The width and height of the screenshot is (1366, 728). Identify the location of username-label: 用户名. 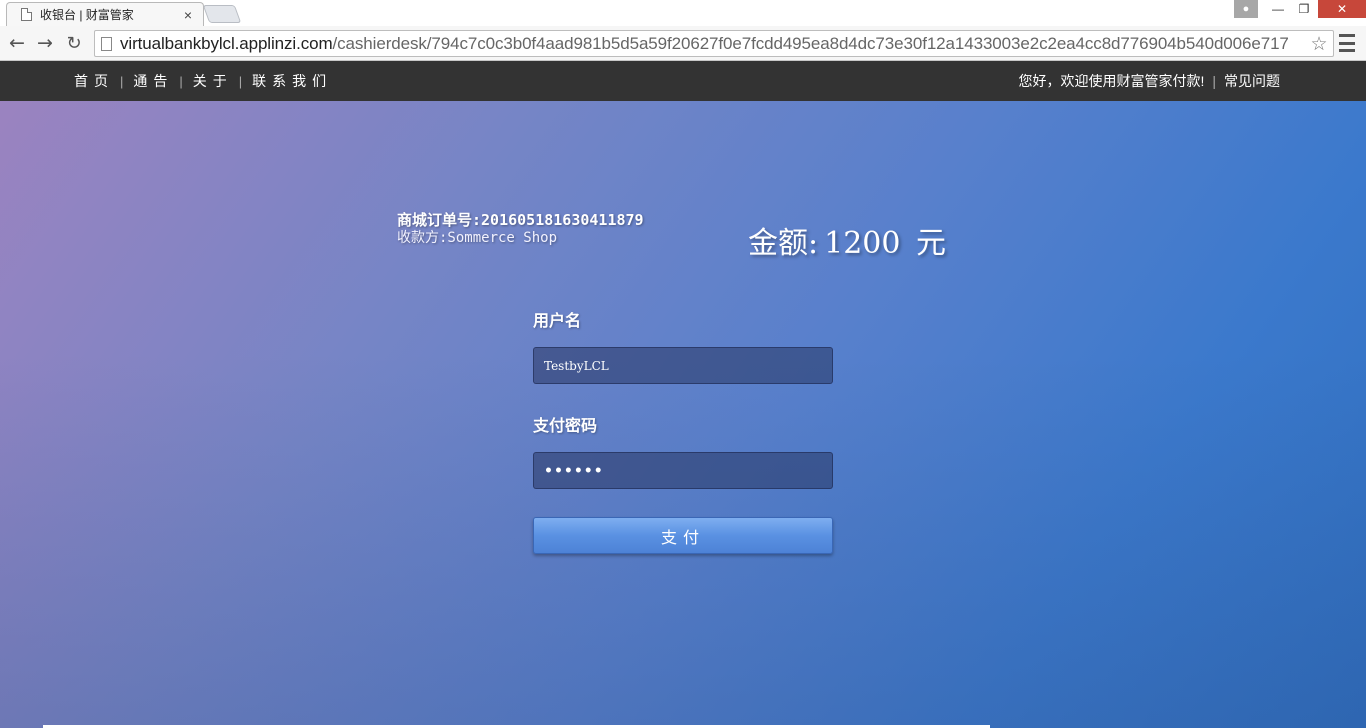
(557, 321).